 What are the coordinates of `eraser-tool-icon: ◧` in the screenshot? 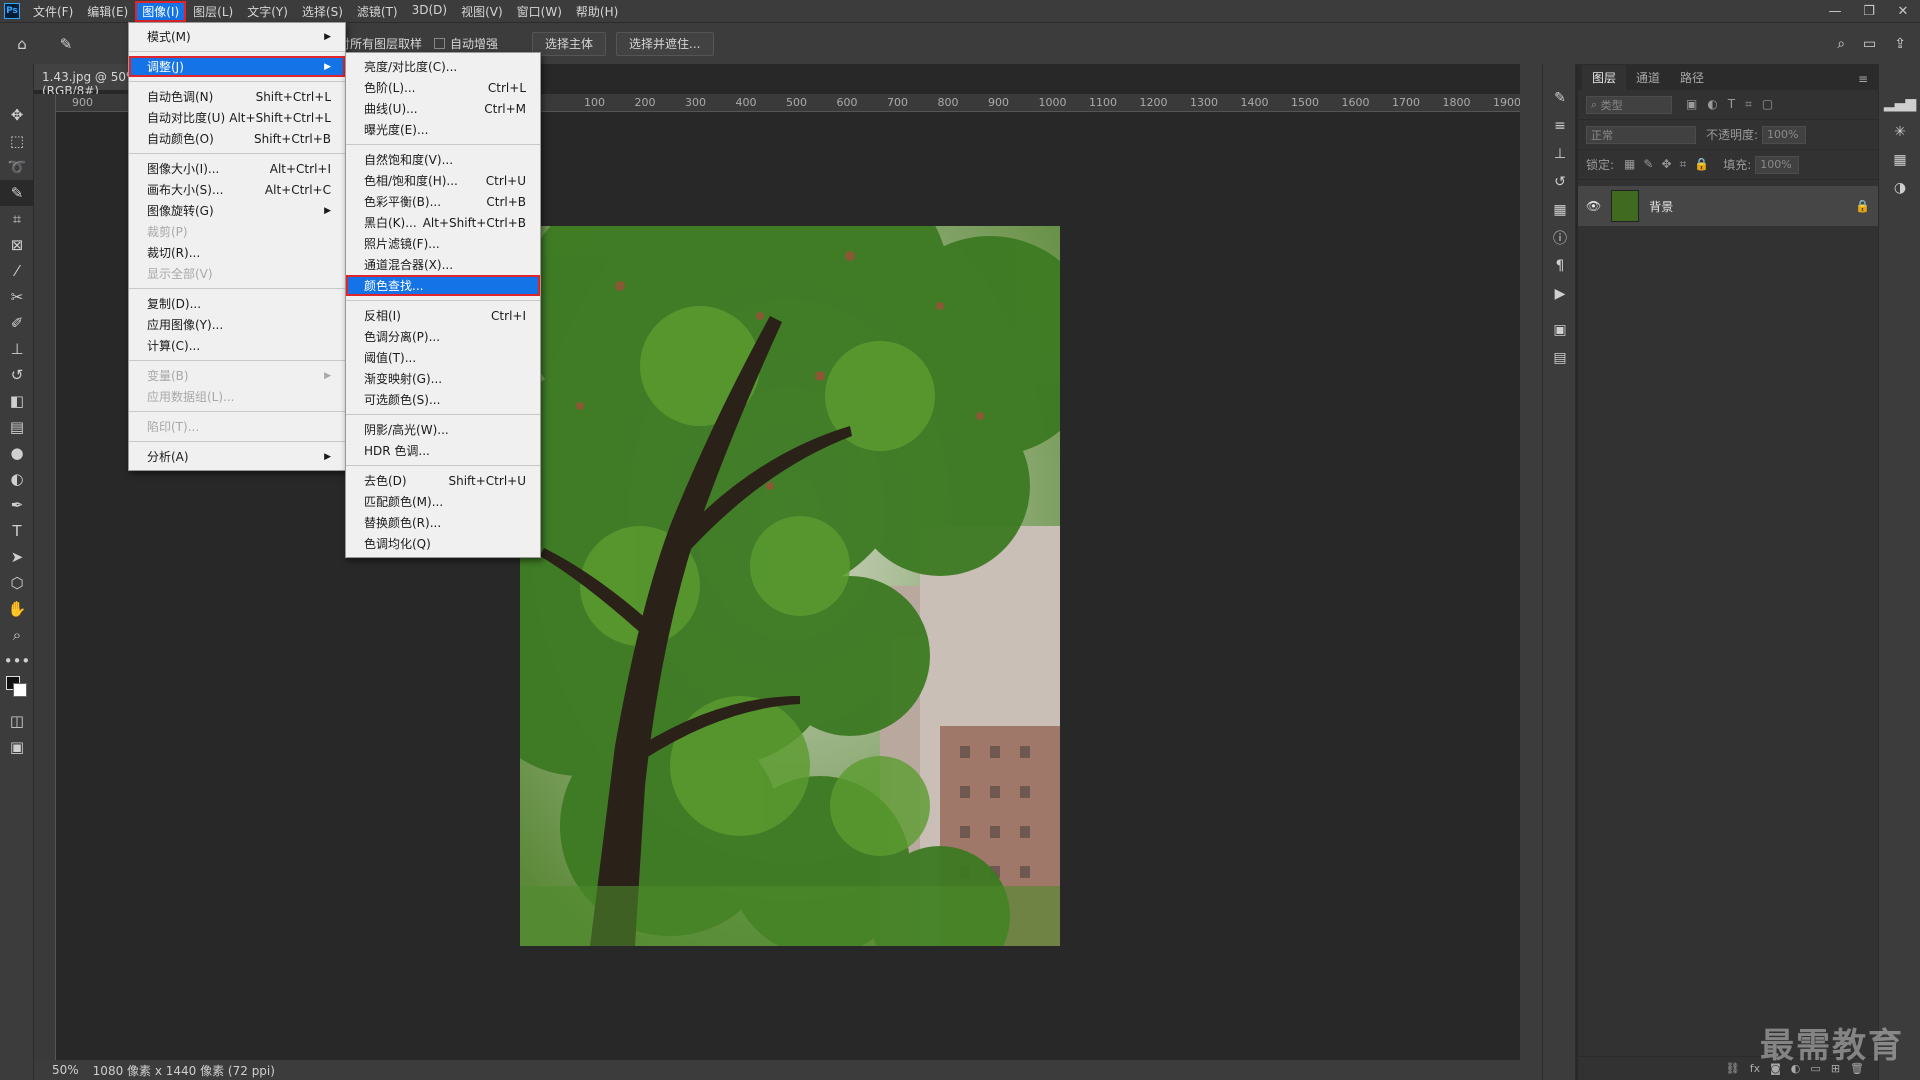 It's located at (17, 401).